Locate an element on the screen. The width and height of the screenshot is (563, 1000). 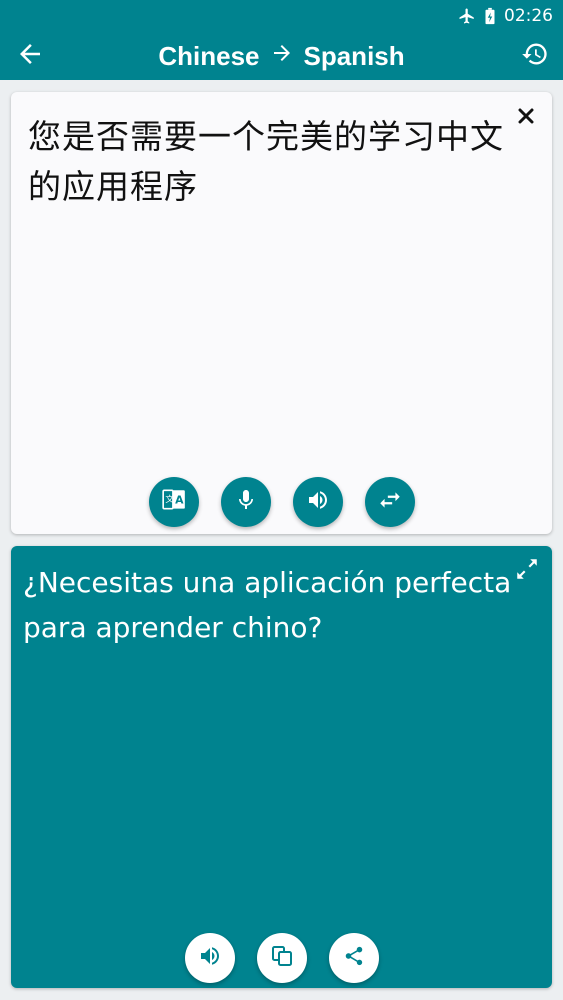
history-button is located at coordinates (535, 56).